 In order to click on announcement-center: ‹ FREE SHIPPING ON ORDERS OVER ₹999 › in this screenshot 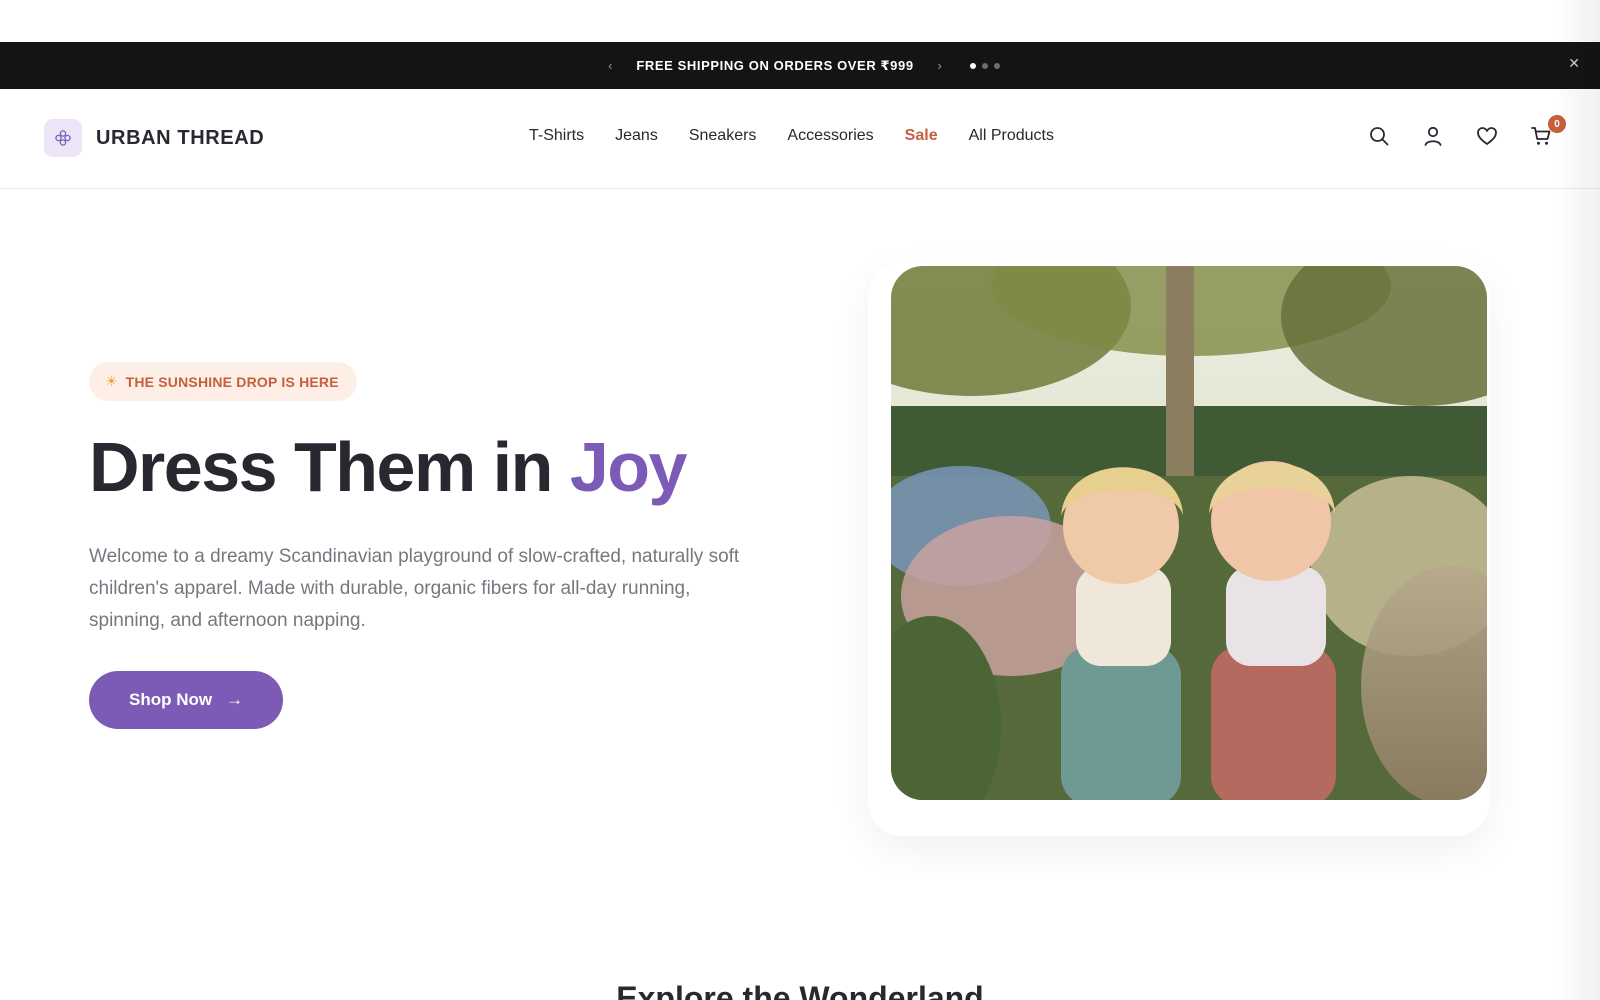, I will do `click(800, 65)`.